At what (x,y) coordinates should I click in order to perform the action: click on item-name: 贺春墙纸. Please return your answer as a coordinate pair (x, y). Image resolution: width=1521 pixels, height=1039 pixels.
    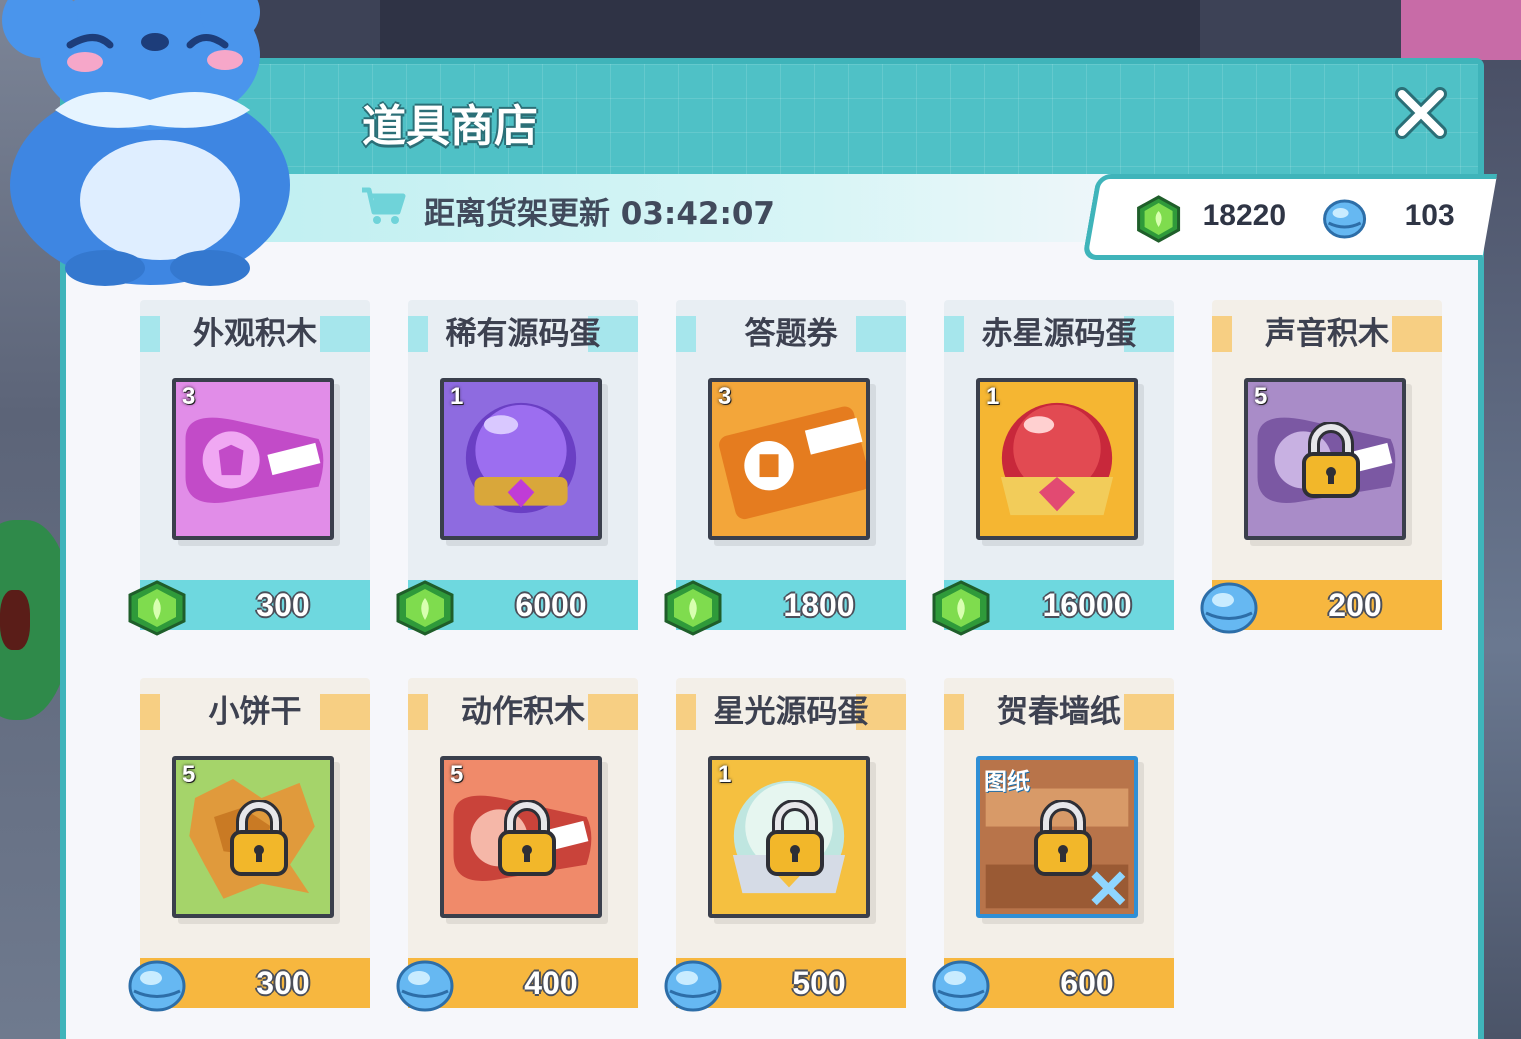
    Looking at the image, I should click on (1059, 712).